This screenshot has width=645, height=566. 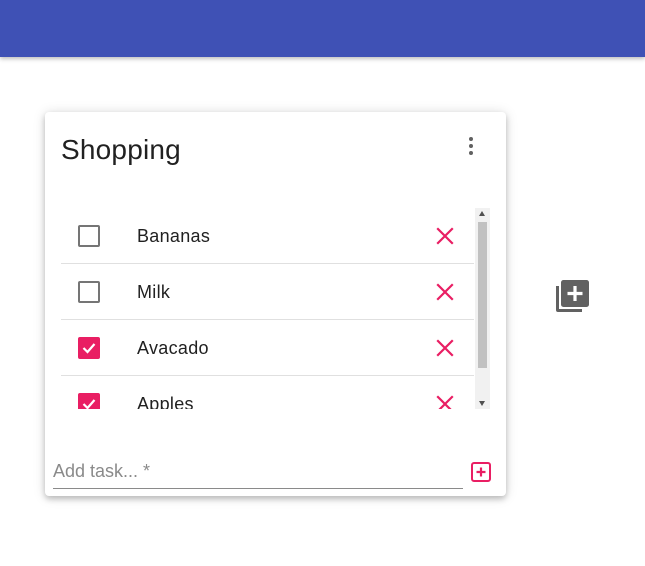 What do you see at coordinates (482, 295) in the screenshot?
I see `scrollbar-thumb` at bounding box center [482, 295].